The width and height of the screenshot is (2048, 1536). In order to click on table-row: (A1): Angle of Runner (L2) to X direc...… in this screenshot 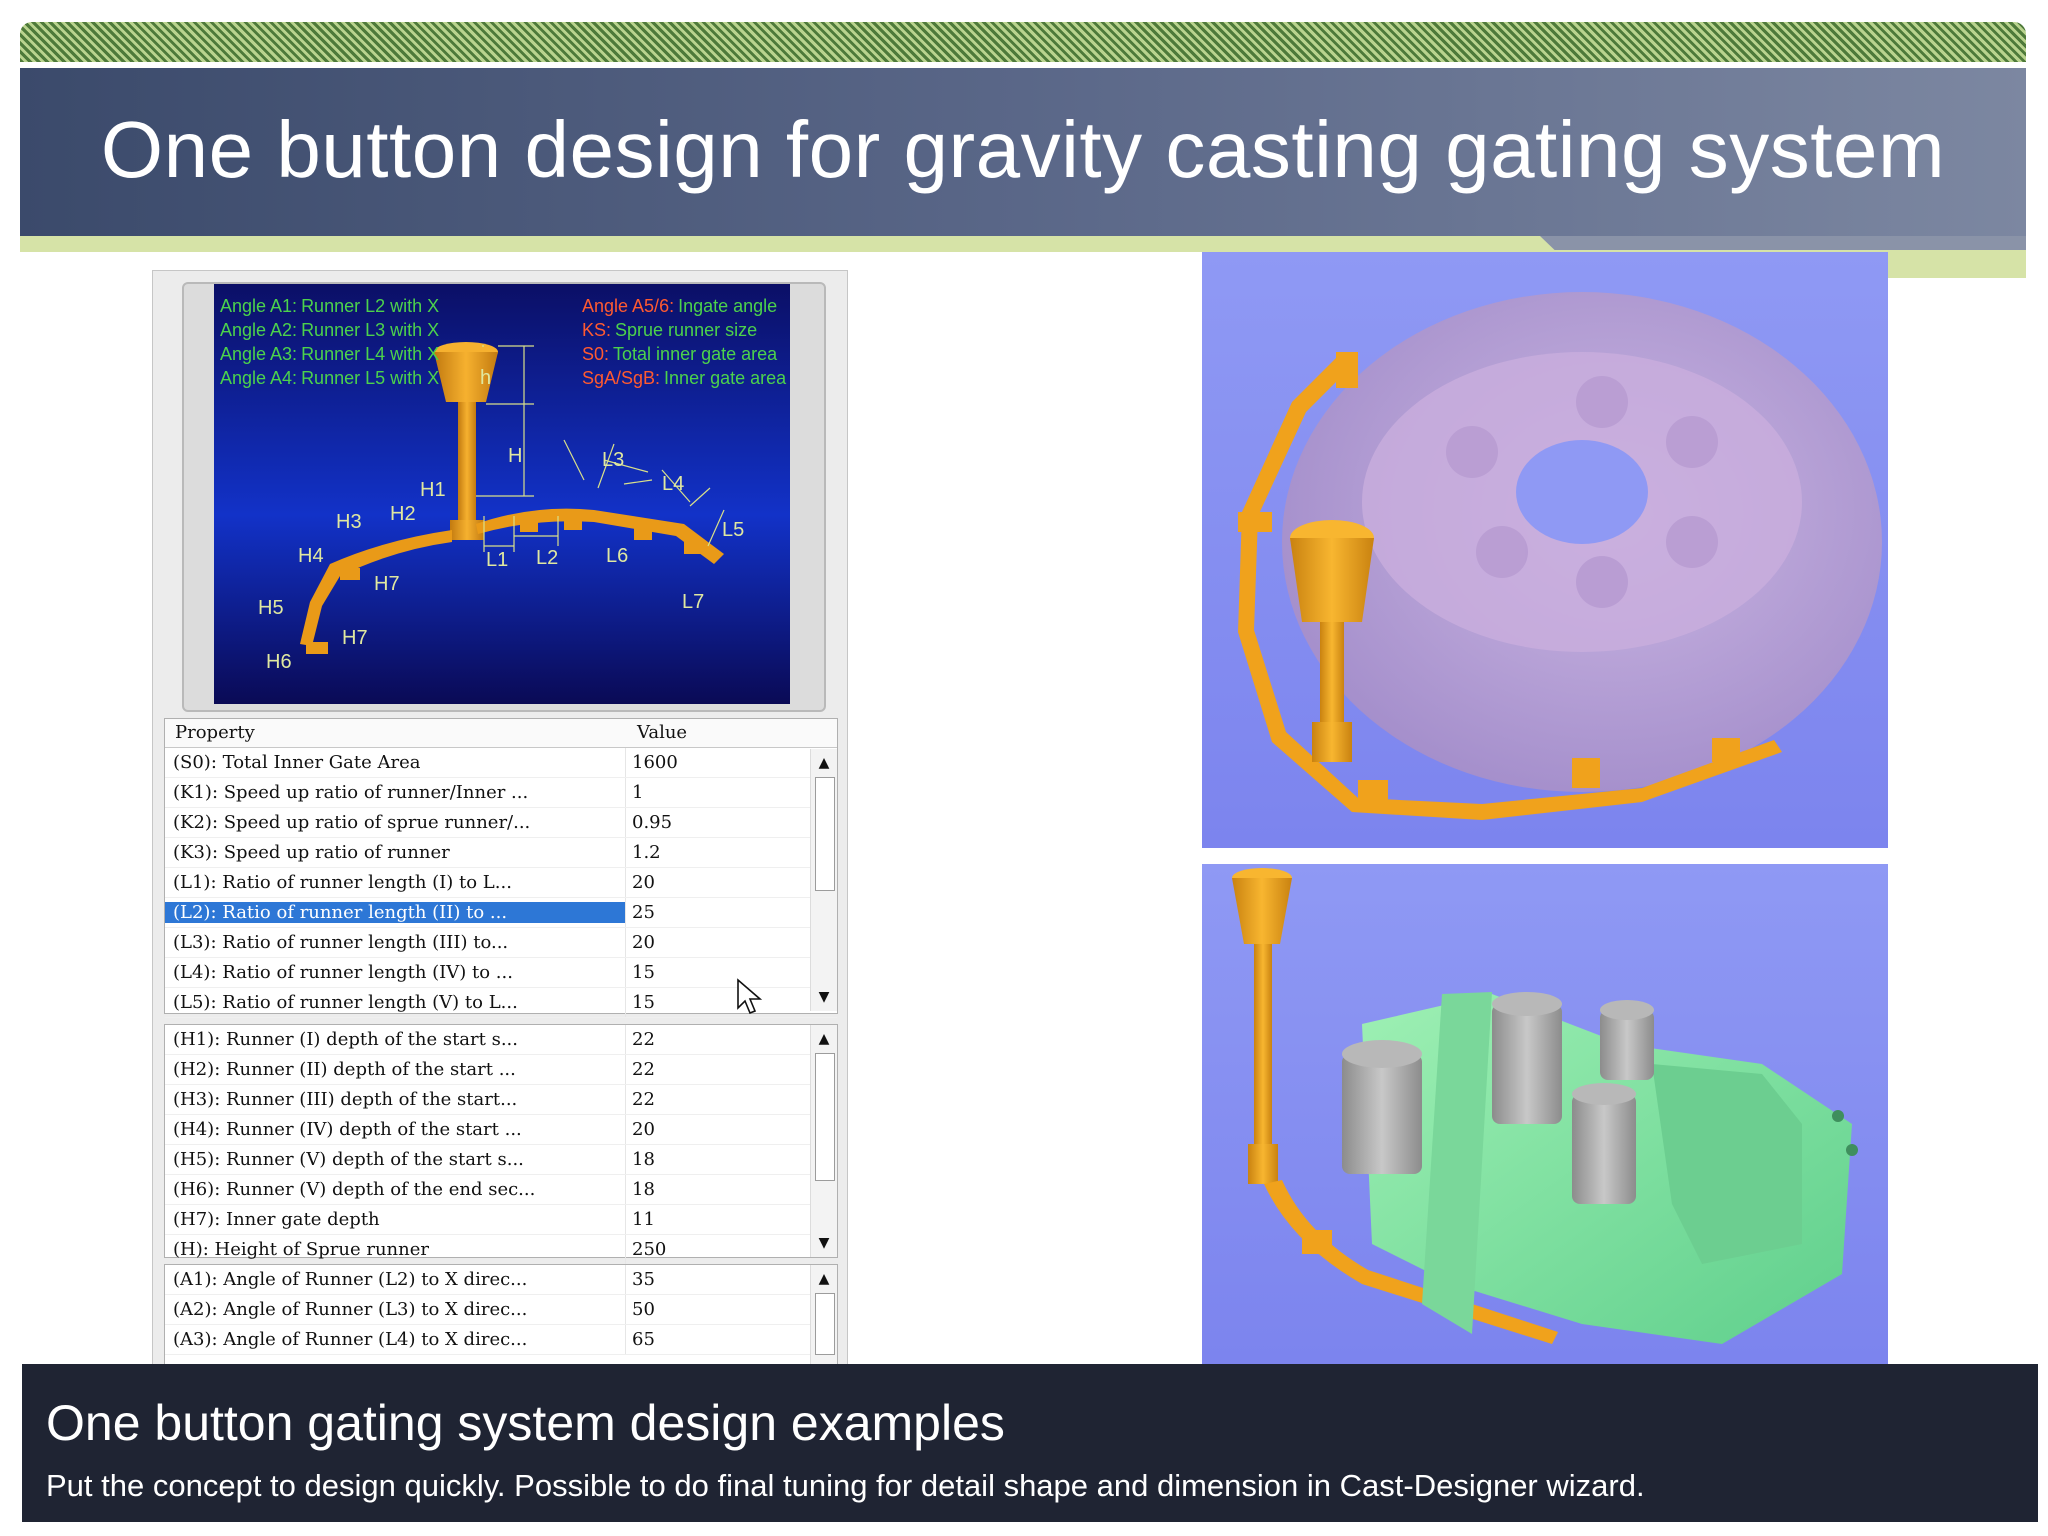, I will do `click(501, 1280)`.